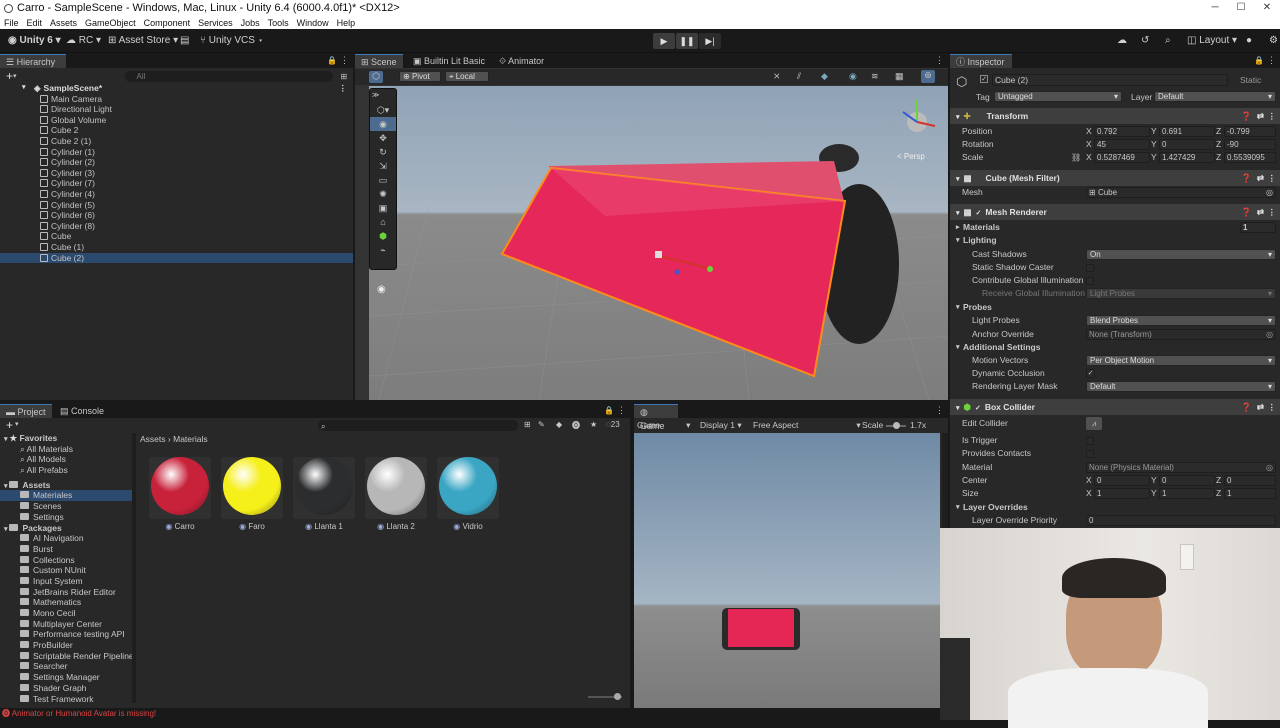 Image resolution: width=1280 pixels, height=728 pixels. Describe the element at coordinates (1181, 520) in the screenshot. I see `override-priority-field: 0` at that location.